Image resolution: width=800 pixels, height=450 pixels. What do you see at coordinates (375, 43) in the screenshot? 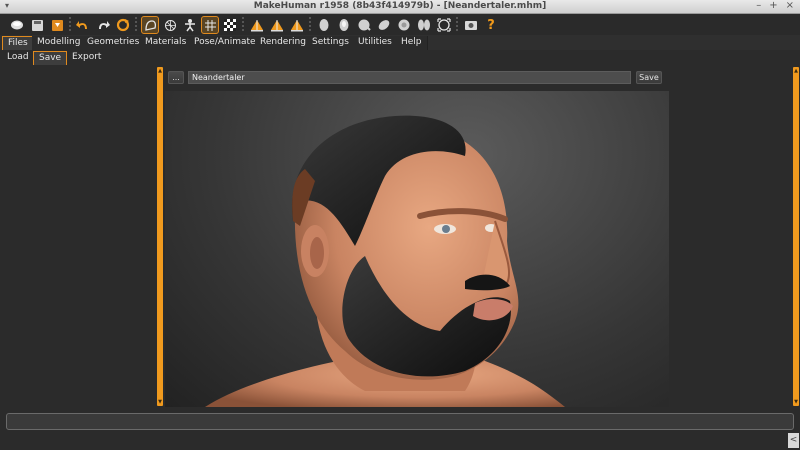
I see `tab-utilities: Utilities` at bounding box center [375, 43].